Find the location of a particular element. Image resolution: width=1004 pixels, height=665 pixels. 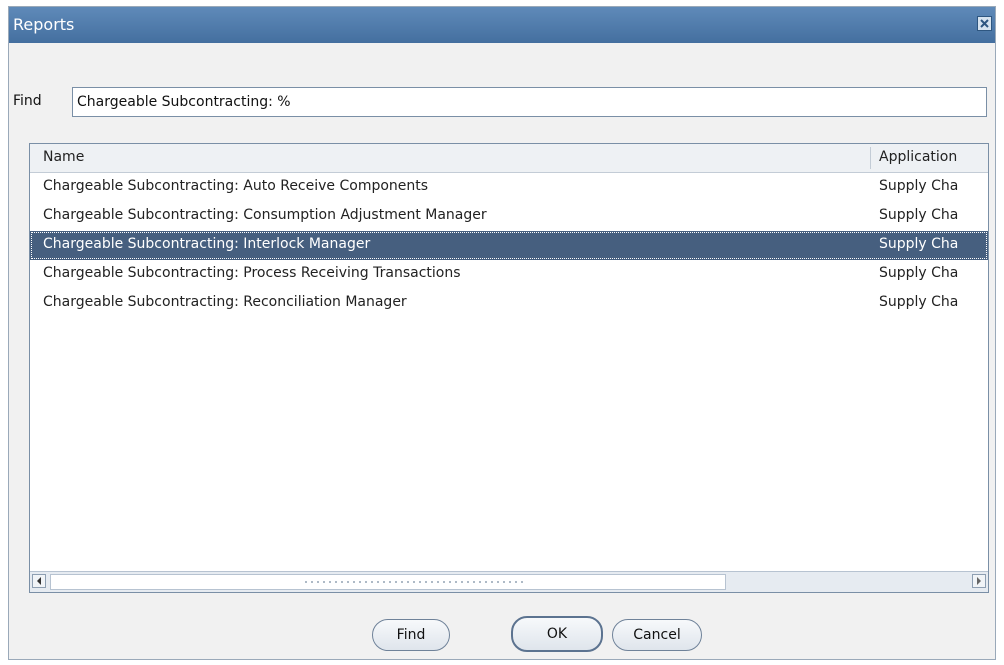

find-button: Find is located at coordinates (411, 635).